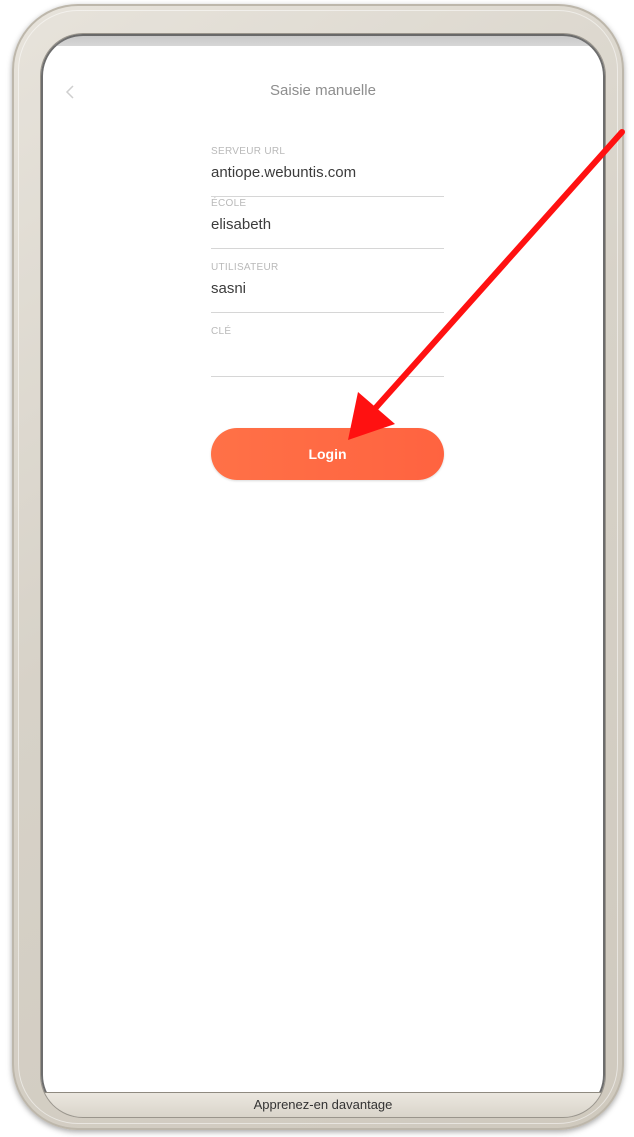 The image size is (634, 1137). I want to click on key-label: CLÉ, so click(221, 331).